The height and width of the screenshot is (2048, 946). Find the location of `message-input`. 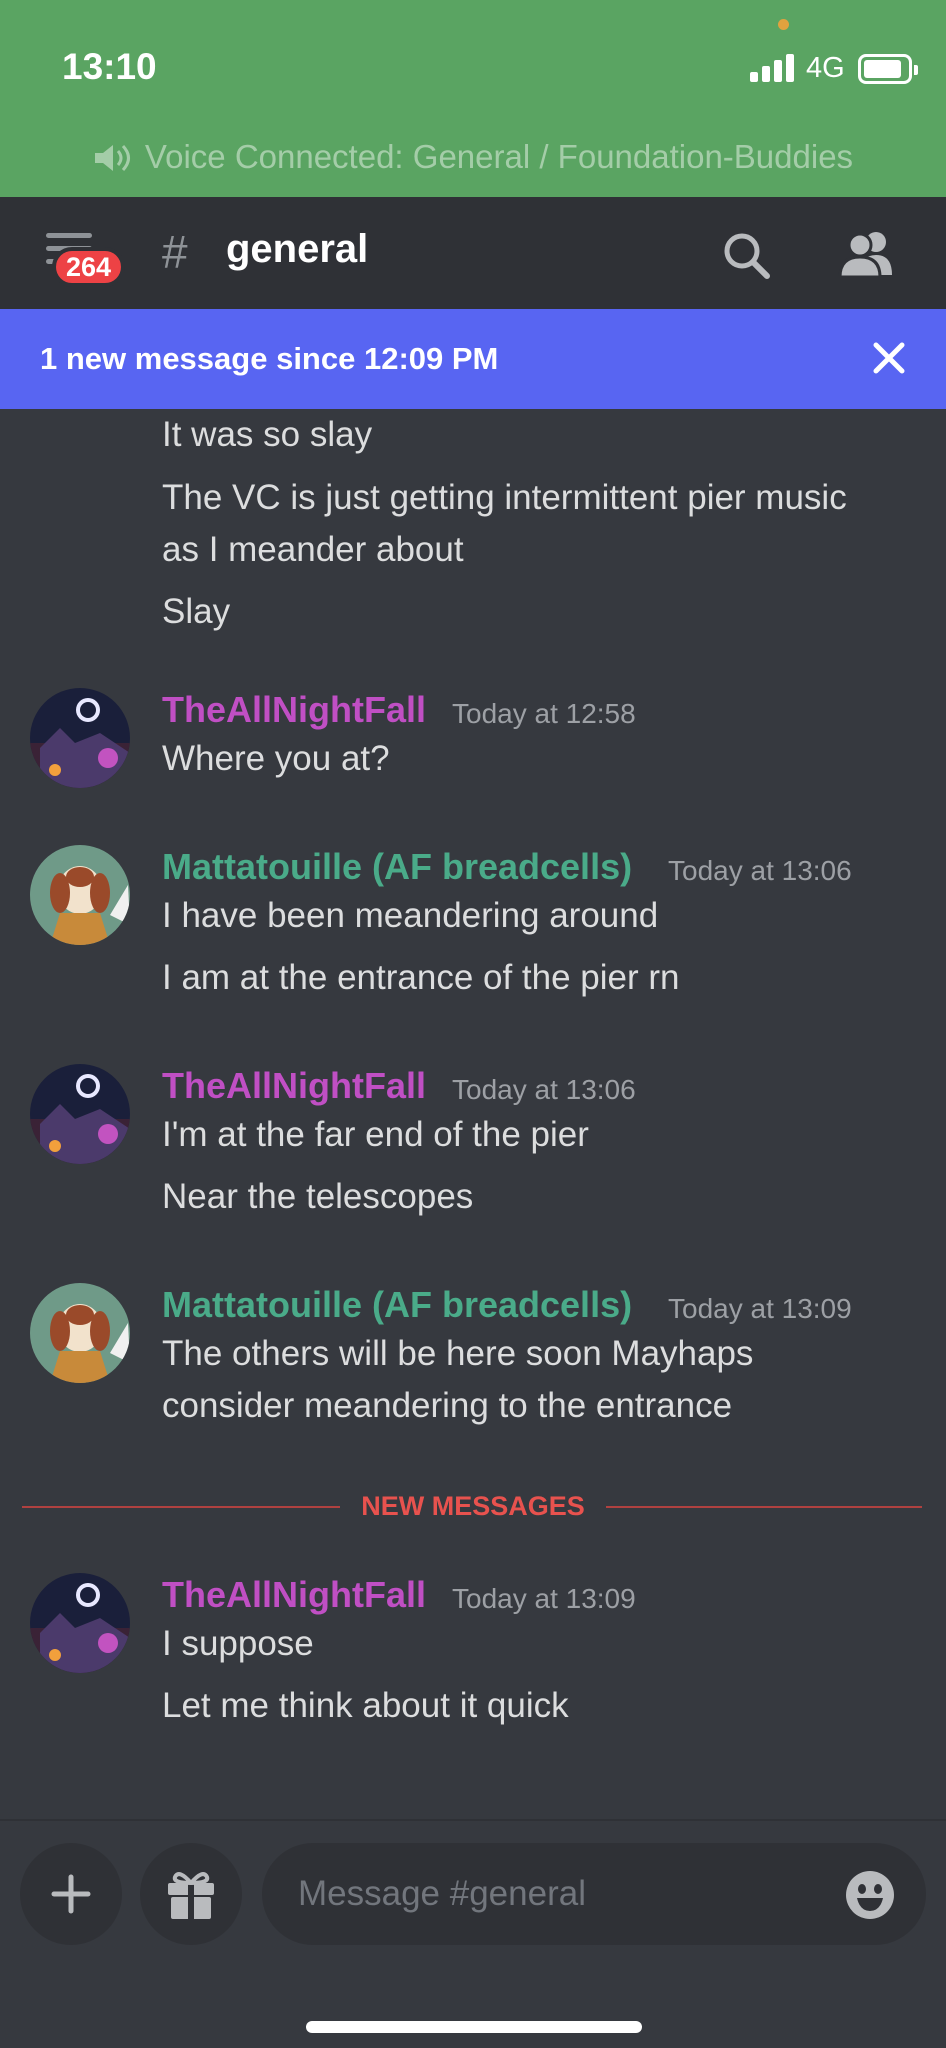

message-input is located at coordinates (568, 1894).